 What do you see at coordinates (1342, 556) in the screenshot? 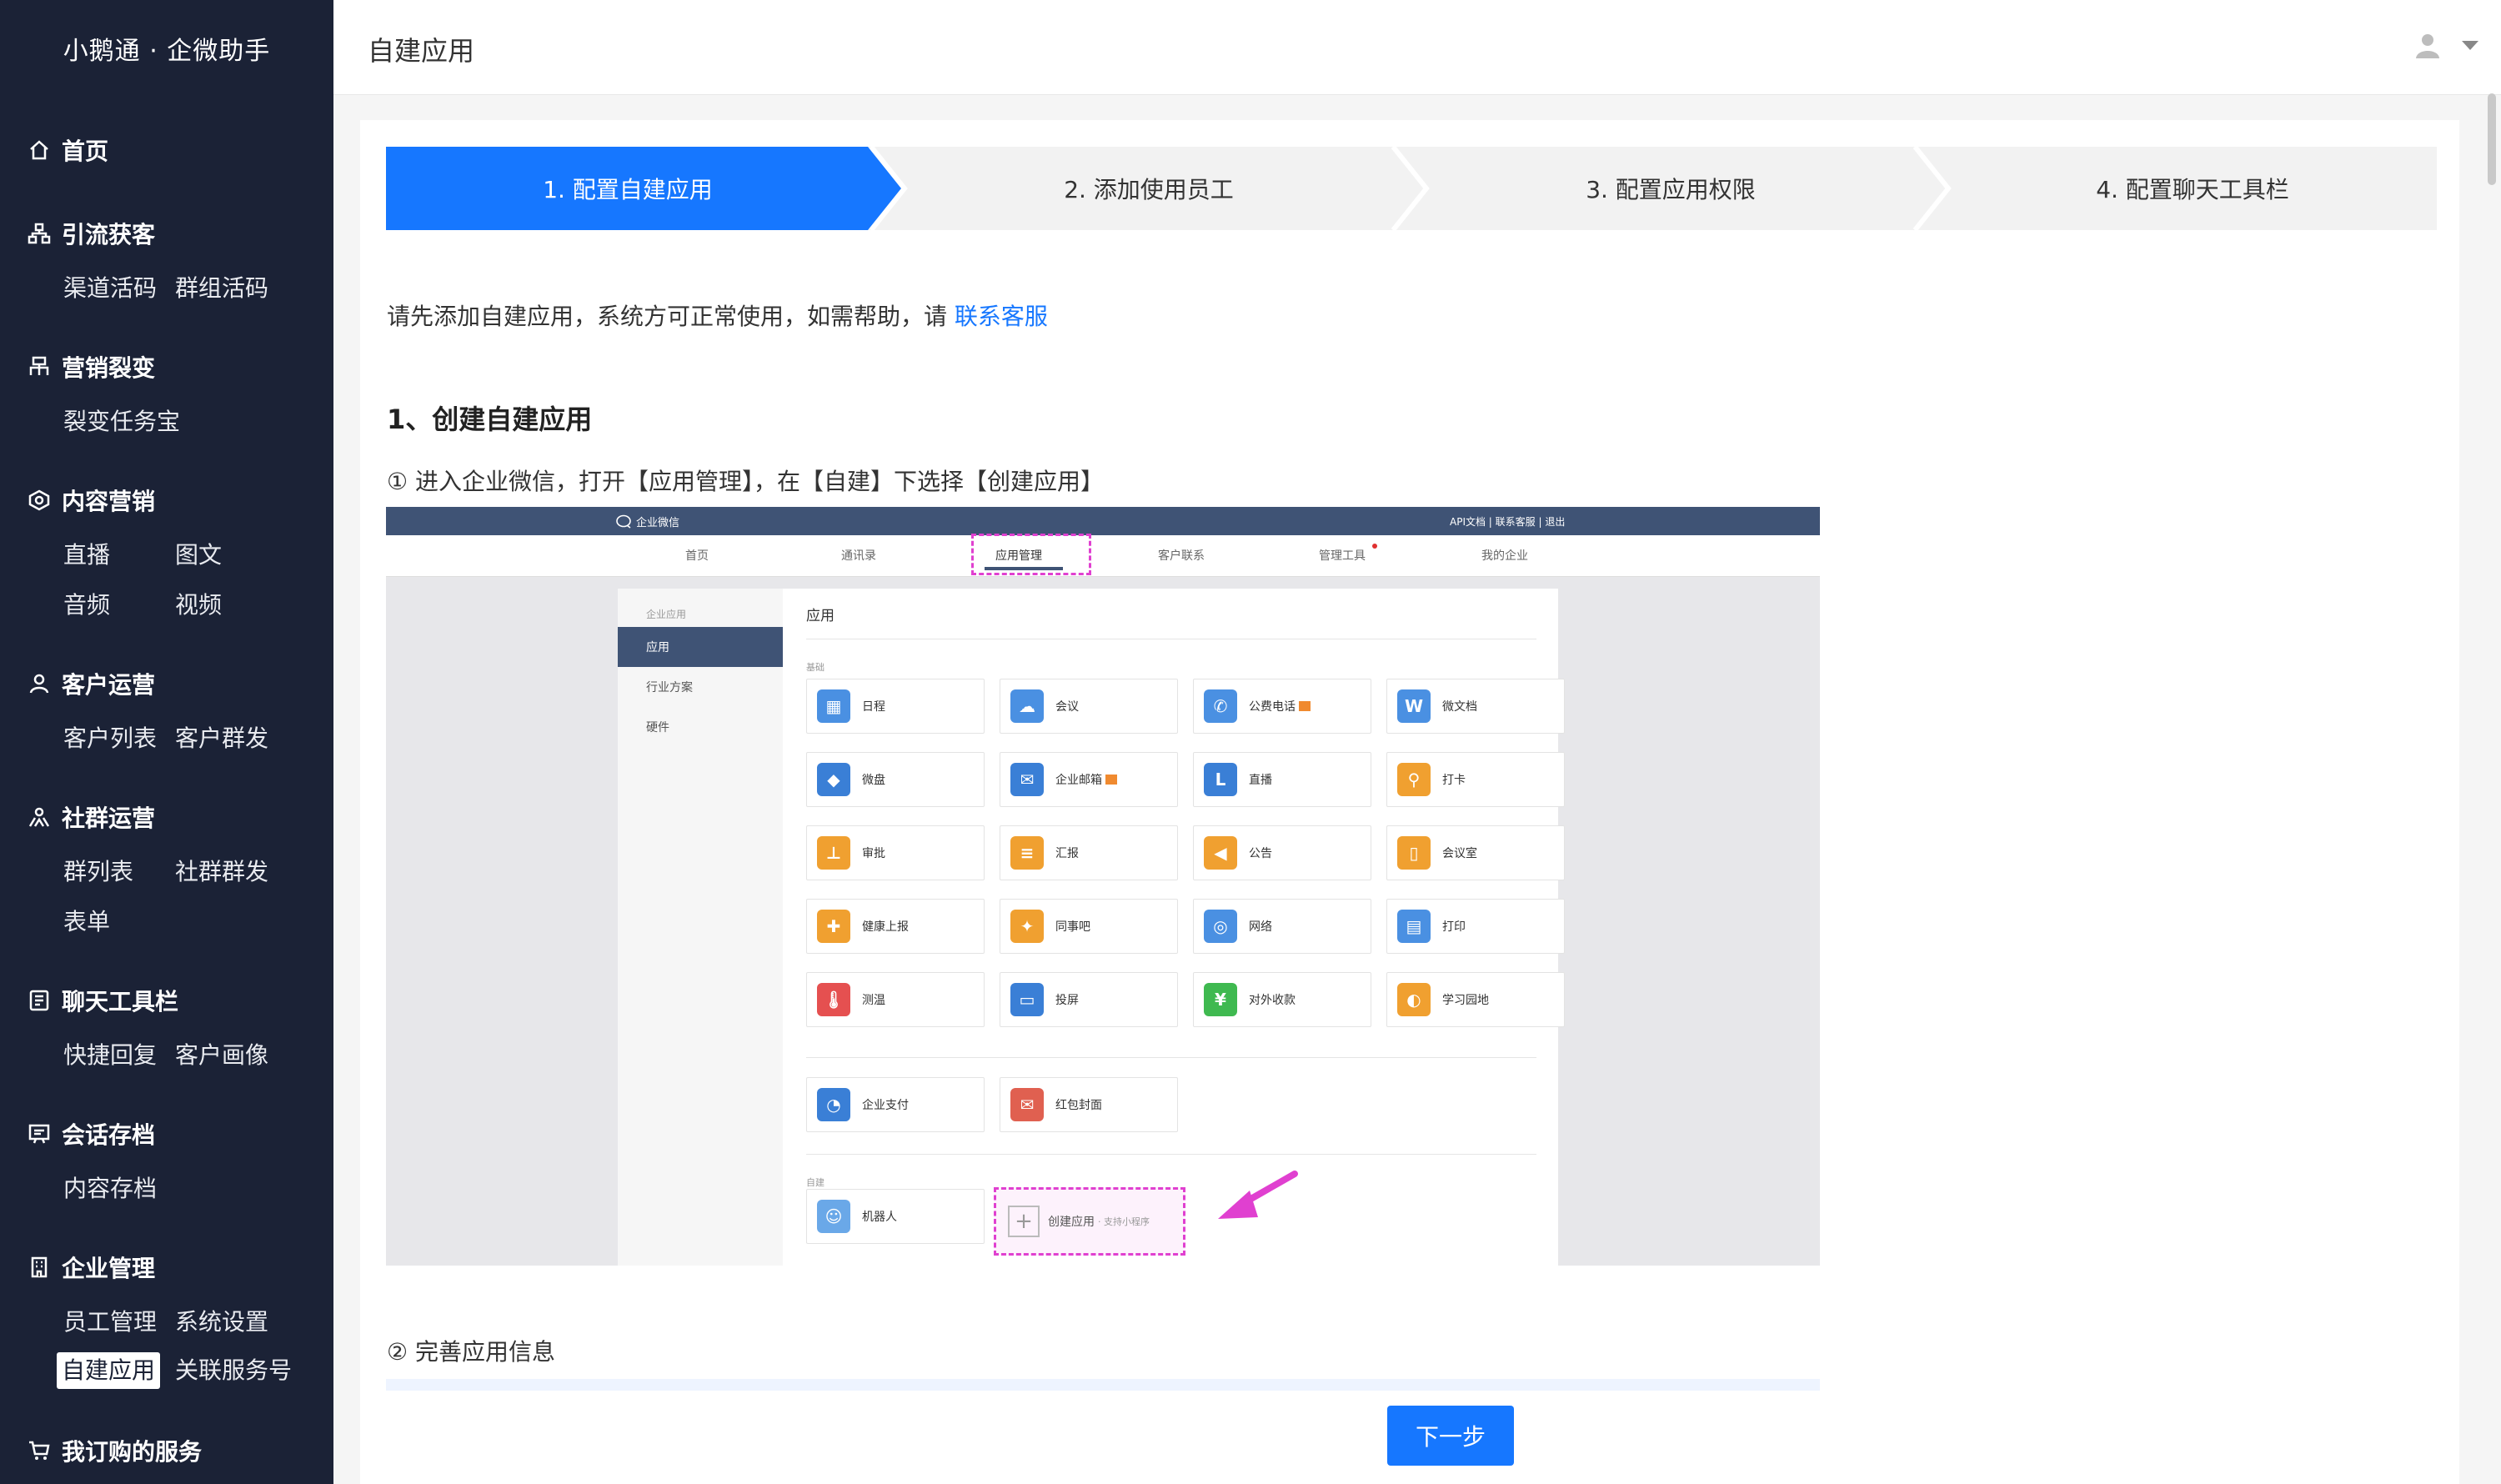
I see `wecom-nav-tools: 管理工具` at bounding box center [1342, 556].